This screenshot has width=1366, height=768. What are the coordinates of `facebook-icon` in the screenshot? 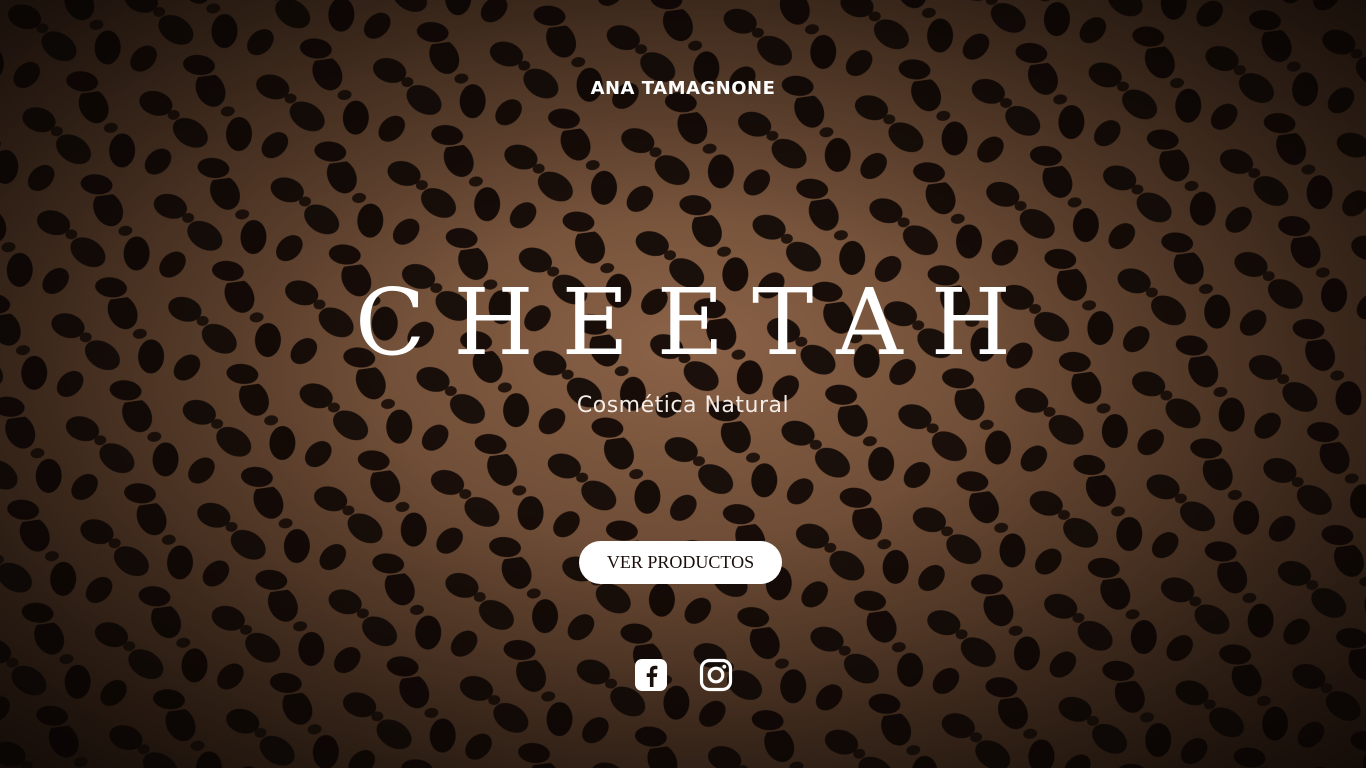 It's located at (651, 675).